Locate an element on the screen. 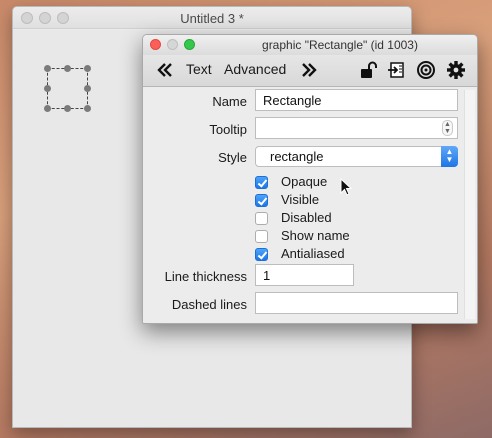  close-button is located at coordinates (155, 44).